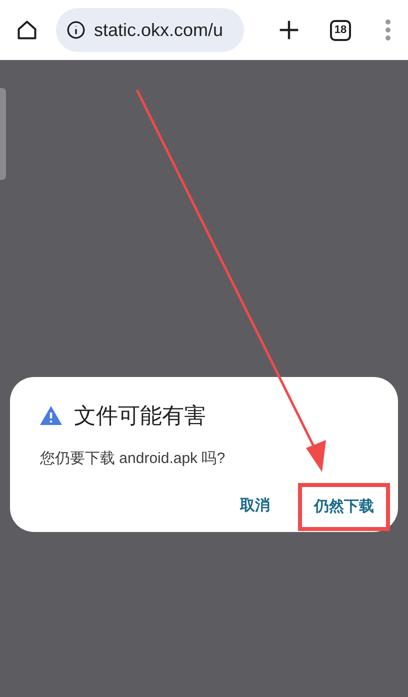 The image size is (408, 697). What do you see at coordinates (340, 30) in the screenshot?
I see `tab-count: 18` at bounding box center [340, 30].